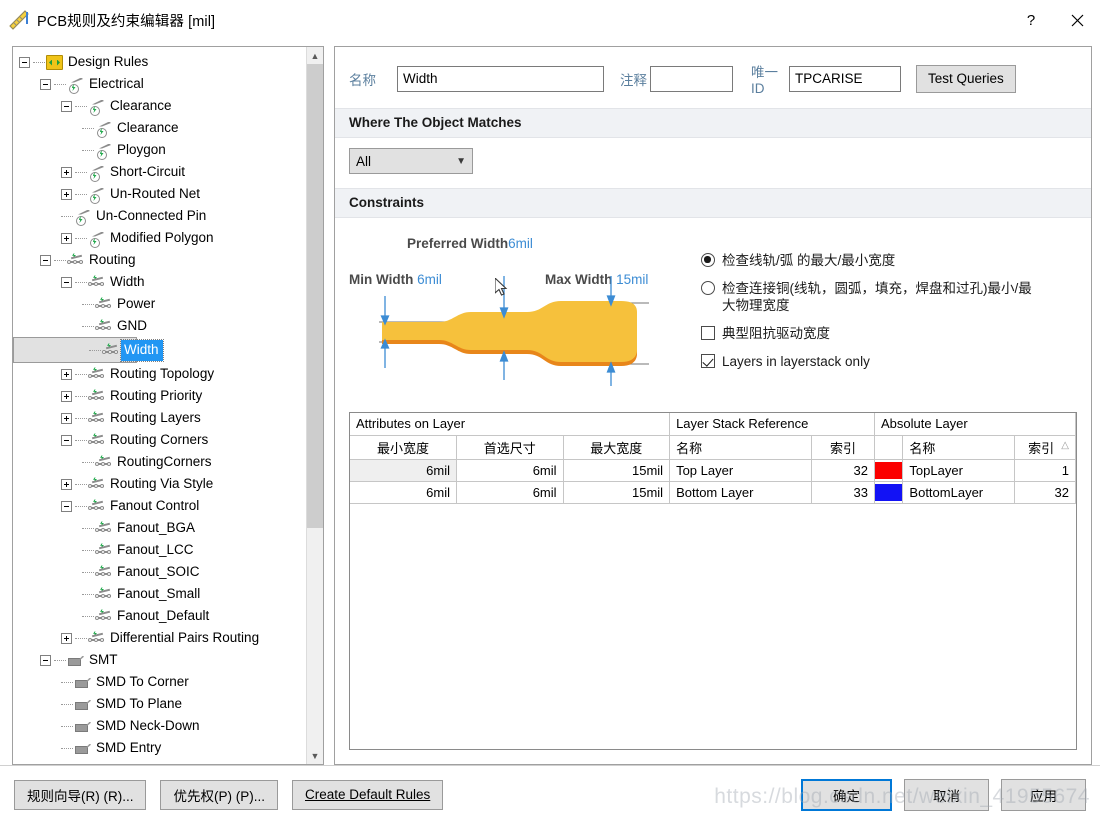 The image size is (1100, 823). What do you see at coordinates (159, 748) in the screenshot?
I see `tree-item-smd-entry: SMD Entry` at bounding box center [159, 748].